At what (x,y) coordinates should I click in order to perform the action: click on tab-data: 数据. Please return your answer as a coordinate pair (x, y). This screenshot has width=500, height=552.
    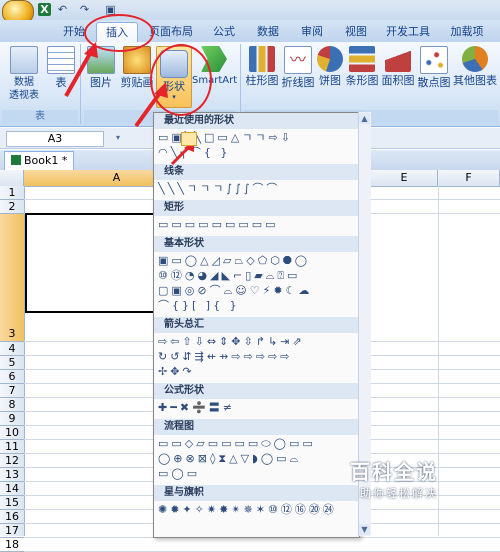
    Looking at the image, I should click on (268, 32).